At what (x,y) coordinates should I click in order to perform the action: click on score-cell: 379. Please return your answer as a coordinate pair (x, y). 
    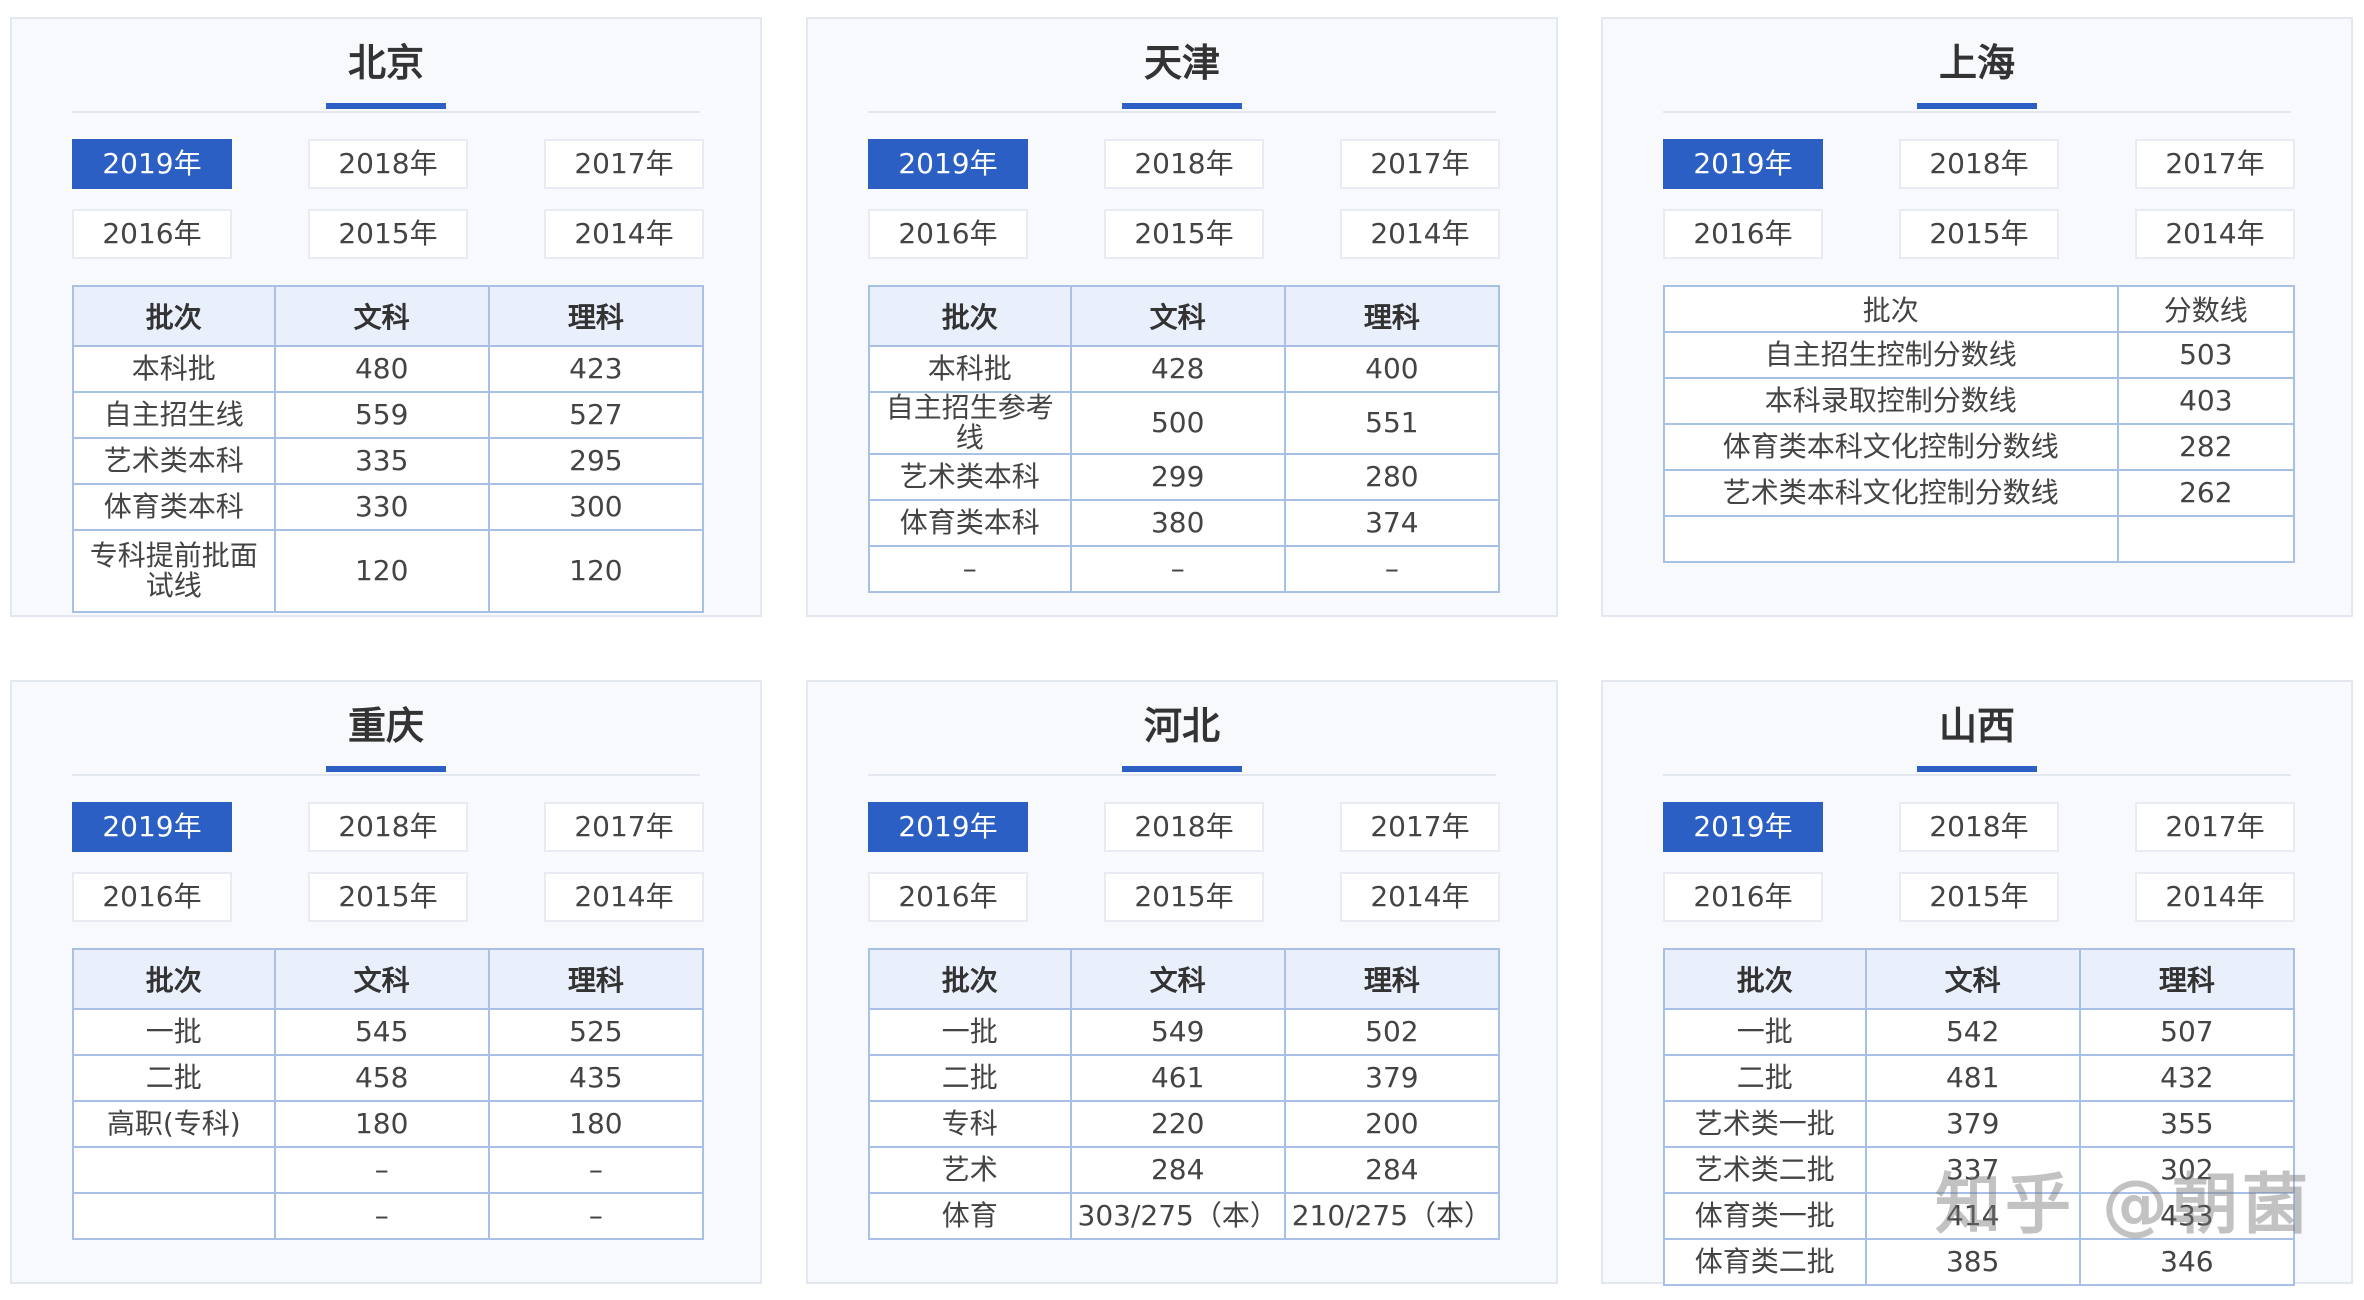
    Looking at the image, I should click on (1972, 1124).